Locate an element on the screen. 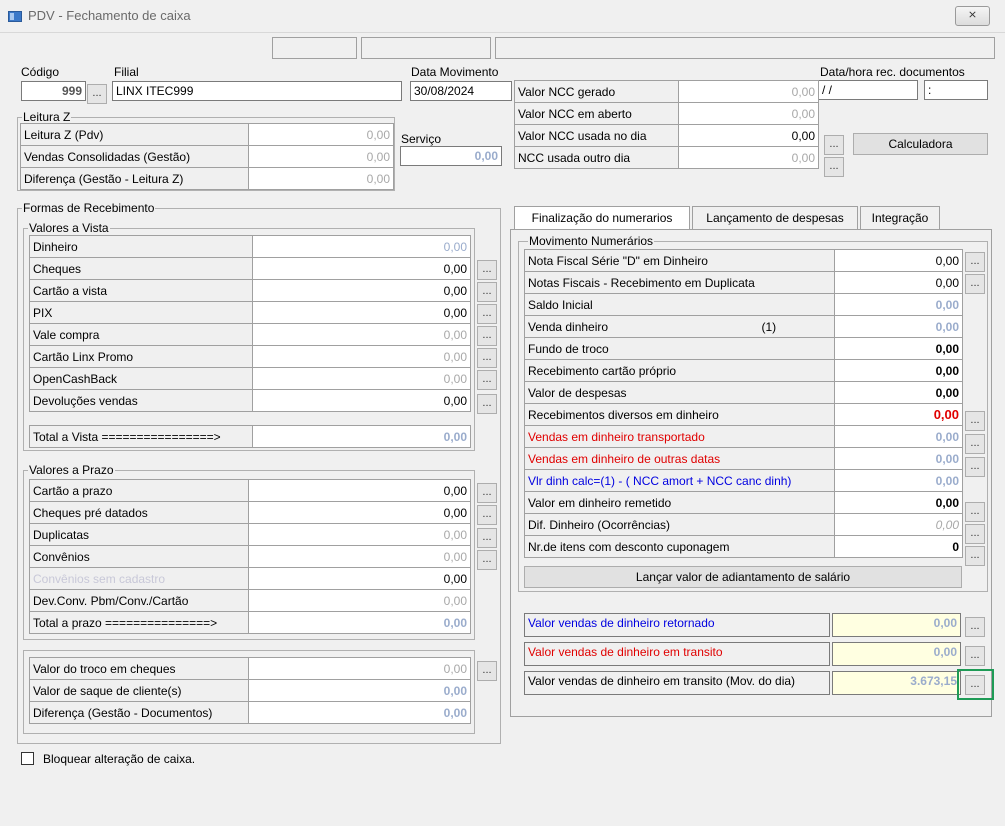 The height and width of the screenshot is (826, 1005). fundo-troco-value: 0,00 is located at coordinates (898, 348).